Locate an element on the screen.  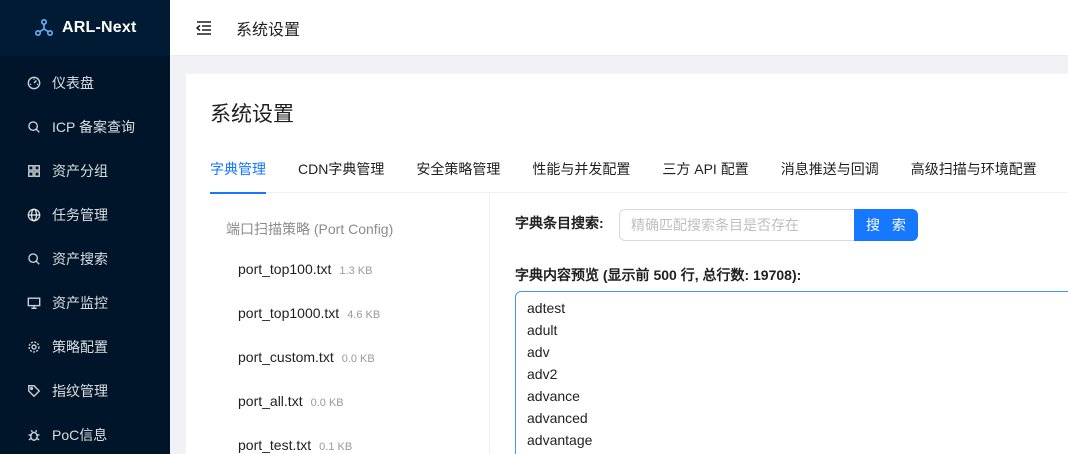
sidebar-item-poc-info: PoC信息 is located at coordinates (85, 433).